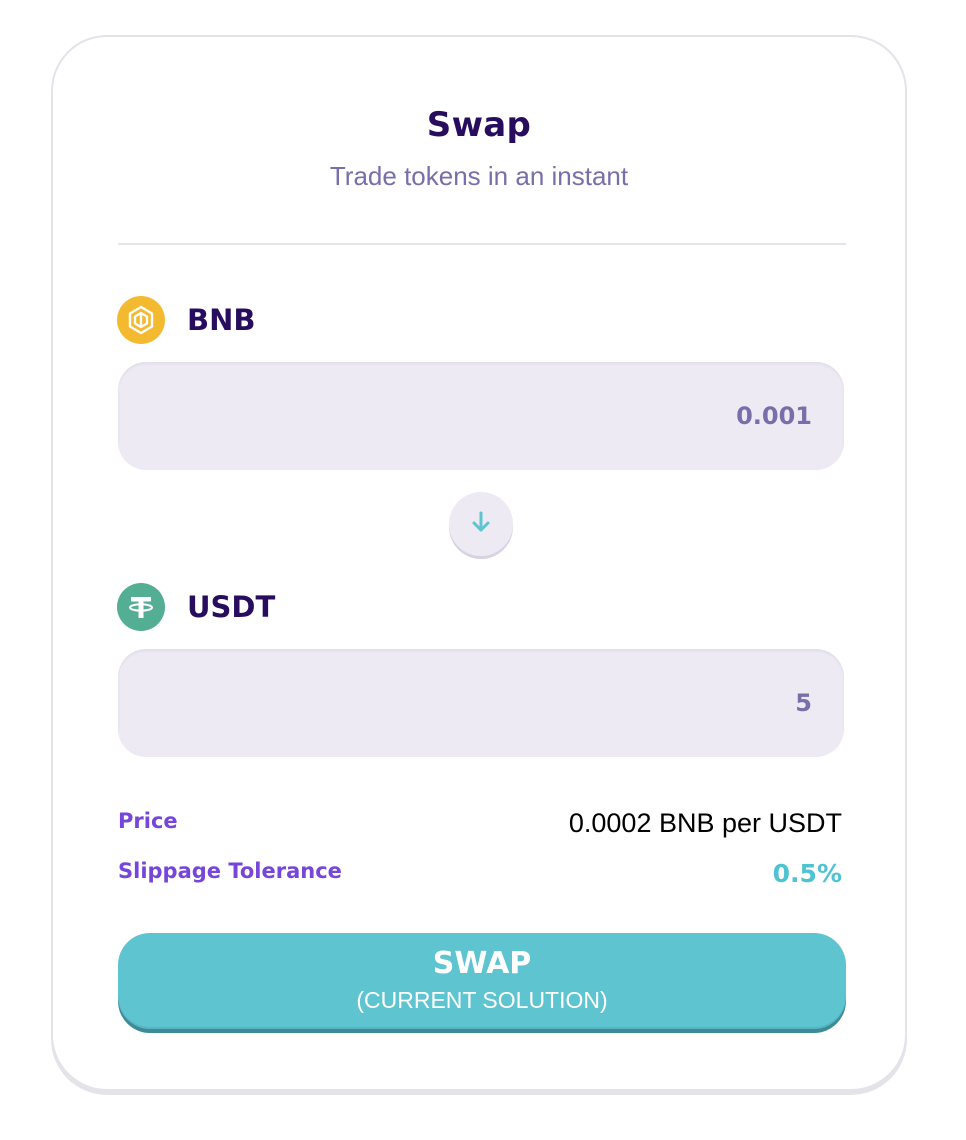  Describe the element at coordinates (148, 821) in the screenshot. I see `price-label: Price` at that location.